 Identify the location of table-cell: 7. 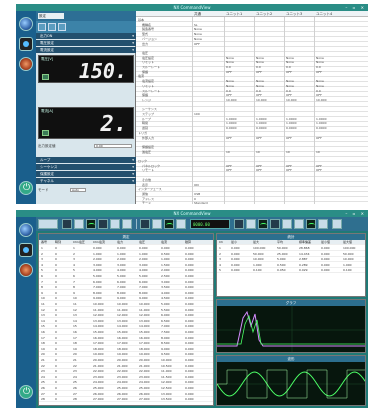
(42, 281).